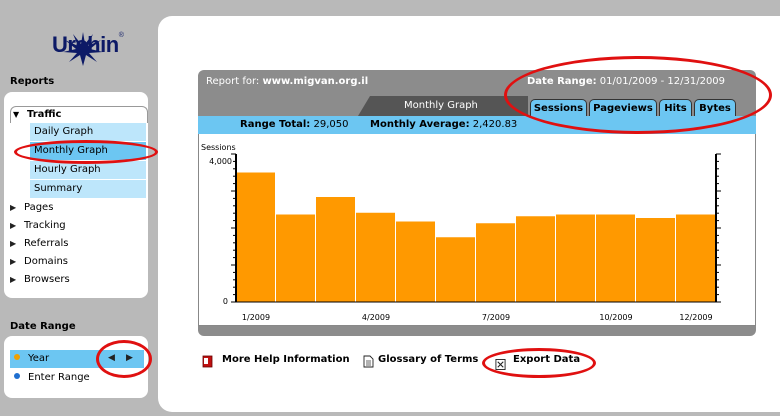  Describe the element at coordinates (218, 147) in the screenshot. I see `y-axis-label: Sessions` at that location.